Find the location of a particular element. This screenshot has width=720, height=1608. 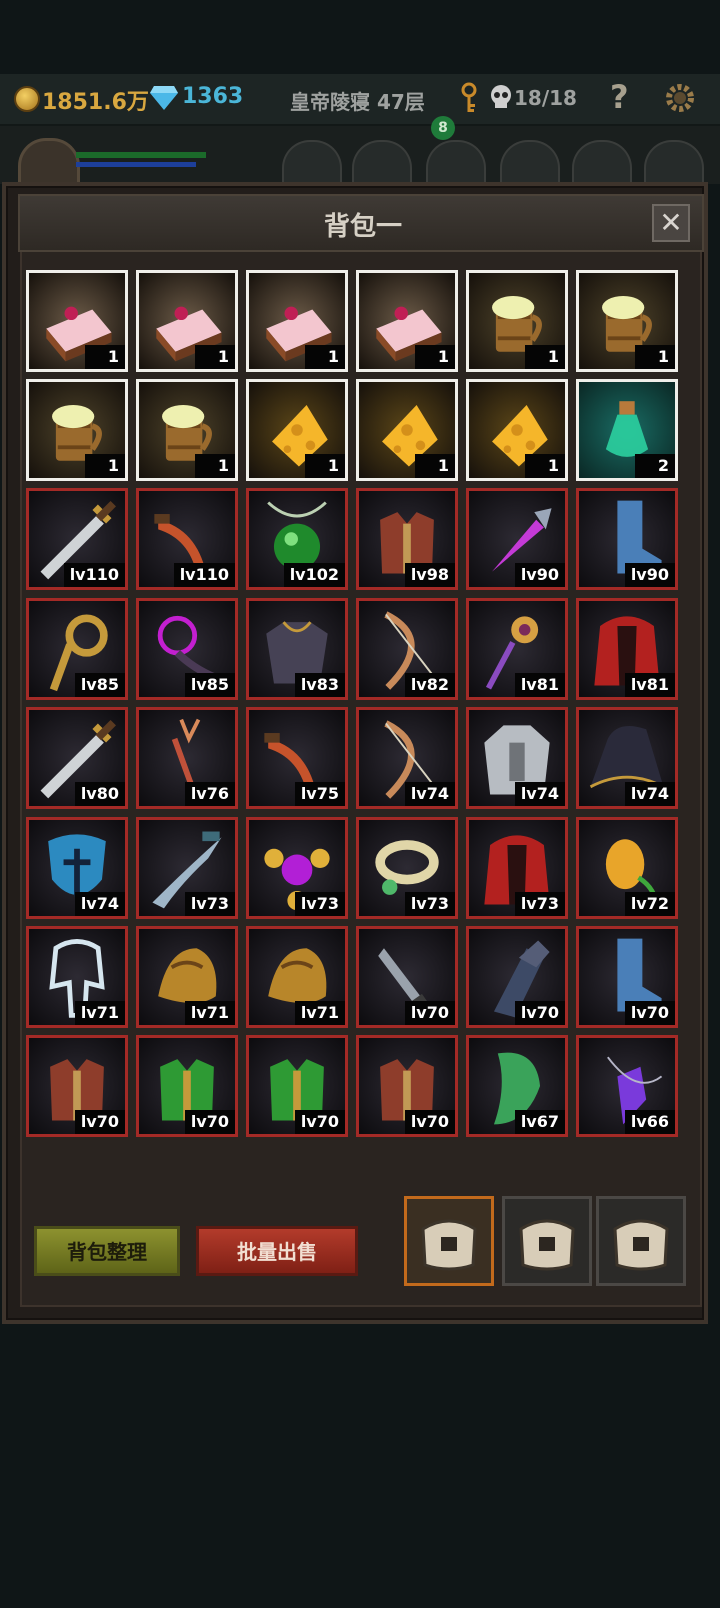

gem-amount: 1363 is located at coordinates (213, 96).